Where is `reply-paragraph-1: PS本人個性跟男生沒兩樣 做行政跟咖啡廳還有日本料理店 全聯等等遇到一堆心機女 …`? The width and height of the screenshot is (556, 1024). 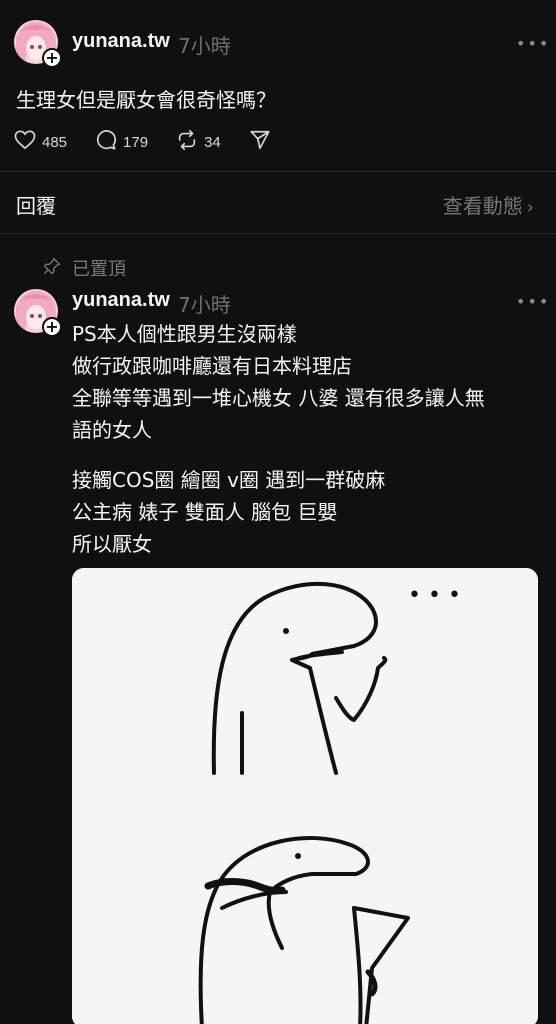 reply-paragraph-1: PS本人個性跟男生沒兩樣 做行政跟咖啡廳還有日本料理店 全聯等等遇到一堆心機女 … is located at coordinates (278, 382).